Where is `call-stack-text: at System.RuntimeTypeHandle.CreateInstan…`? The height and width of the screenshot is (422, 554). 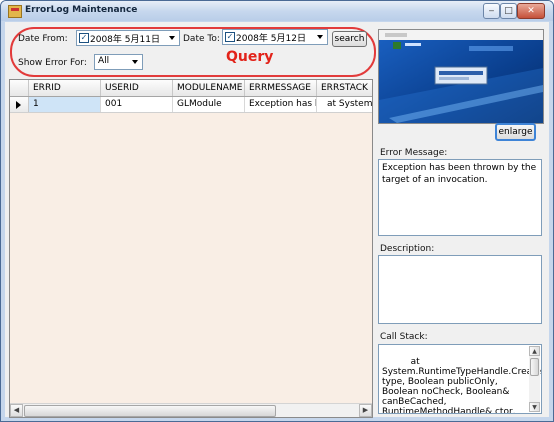
call-stack-text: at System.RuntimeTypeHandle.CreateInstan… is located at coordinates (462, 385).